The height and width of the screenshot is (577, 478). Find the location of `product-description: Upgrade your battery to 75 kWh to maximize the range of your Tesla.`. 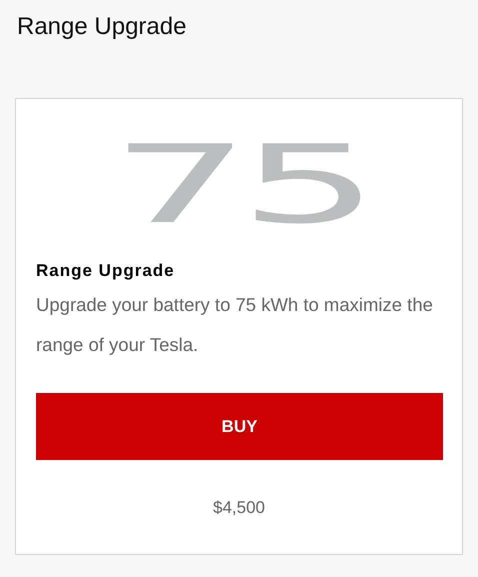

product-description: Upgrade your battery to 75 kWh to maximize the range of your Tesla. is located at coordinates (235, 325).